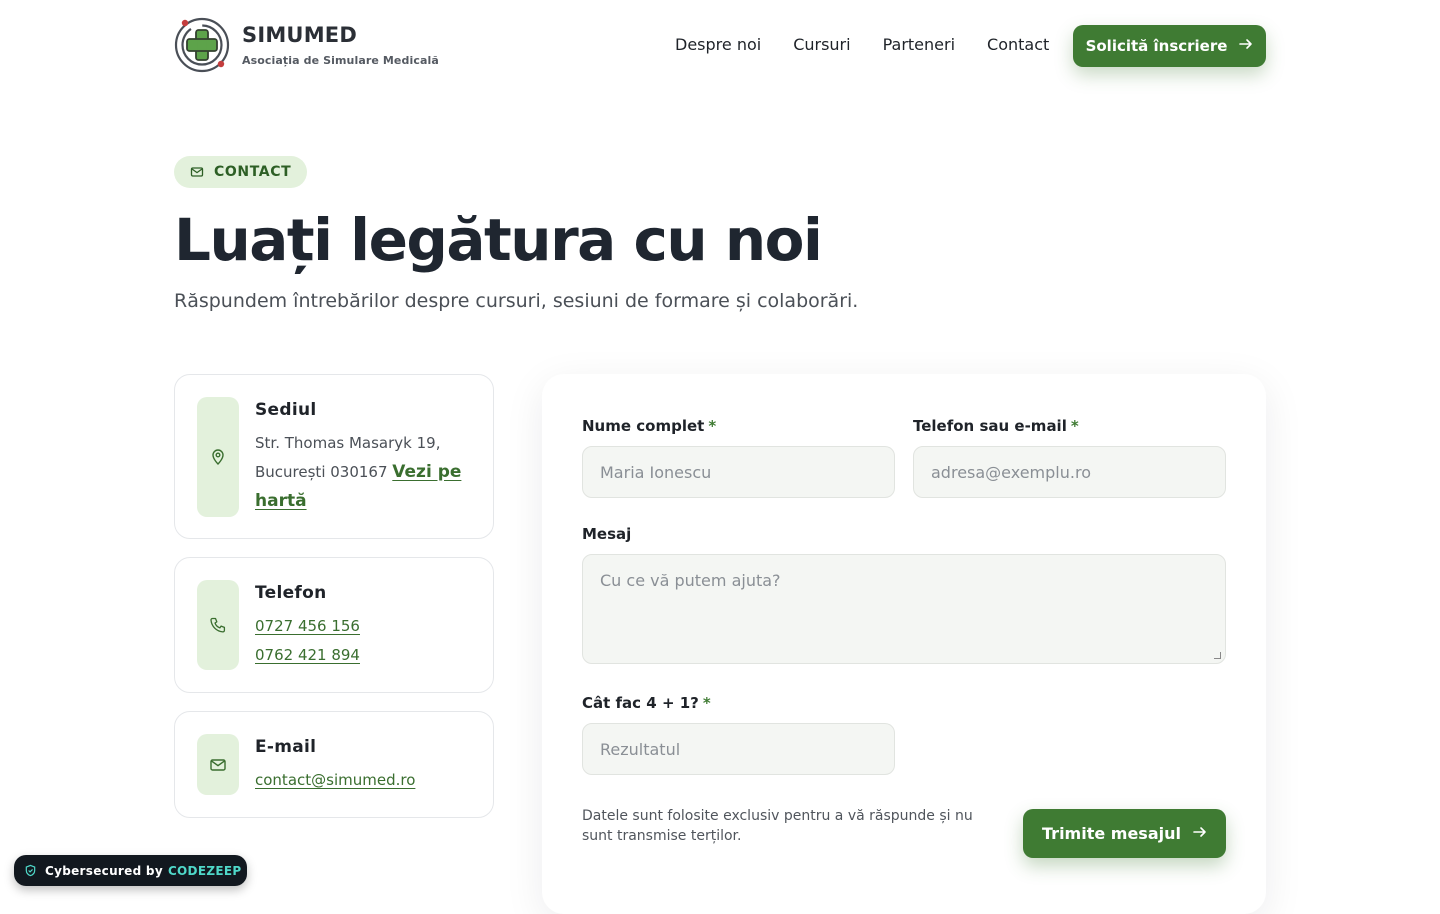 The width and height of the screenshot is (1440, 914). I want to click on cybersecured-badge: Cybersecured by CODEZEEP, so click(130, 870).